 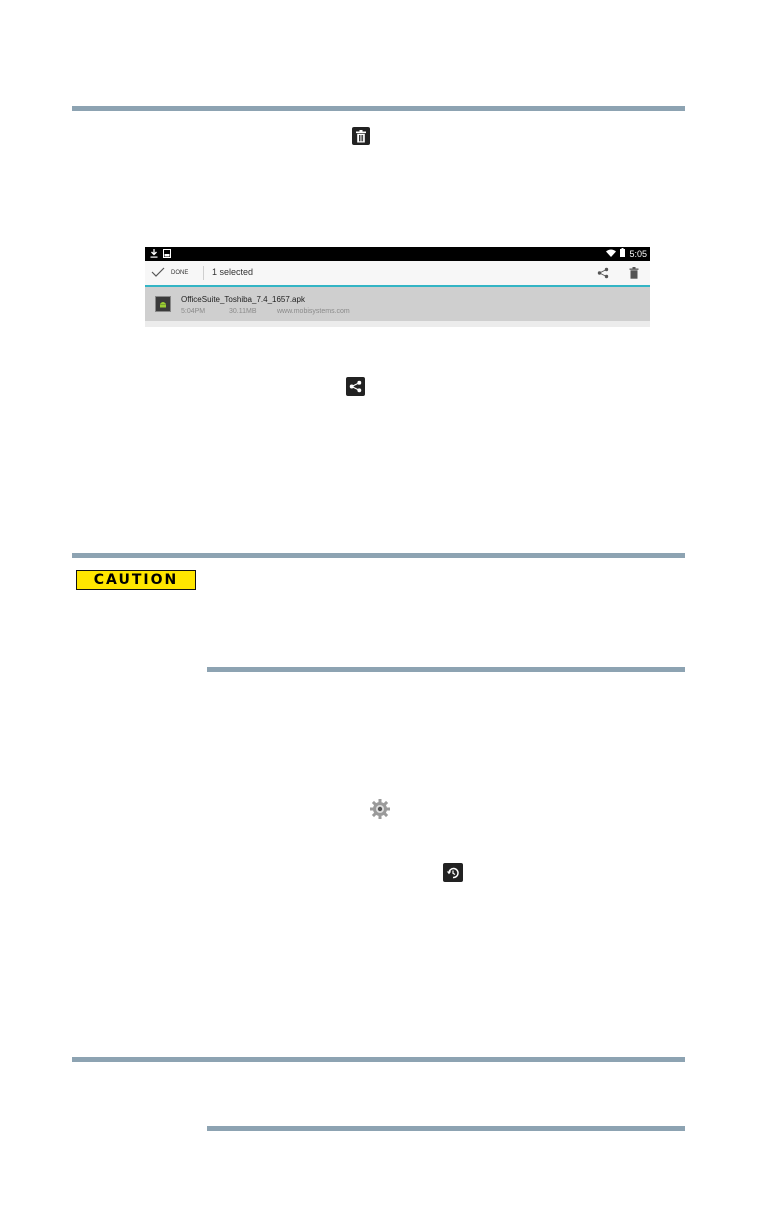 What do you see at coordinates (169, 273) in the screenshot?
I see `done-button: DONE` at bounding box center [169, 273].